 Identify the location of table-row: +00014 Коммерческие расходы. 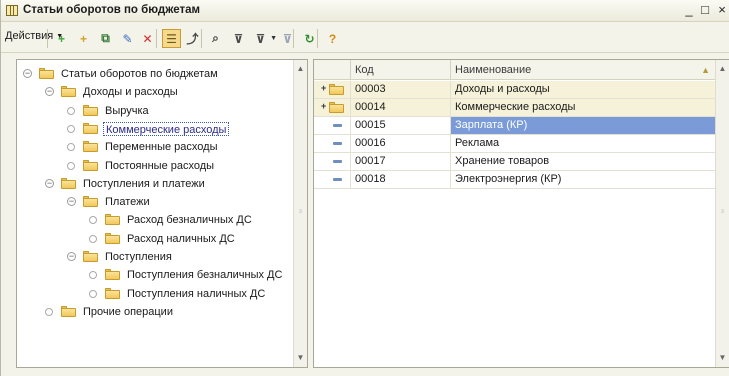
(515, 108).